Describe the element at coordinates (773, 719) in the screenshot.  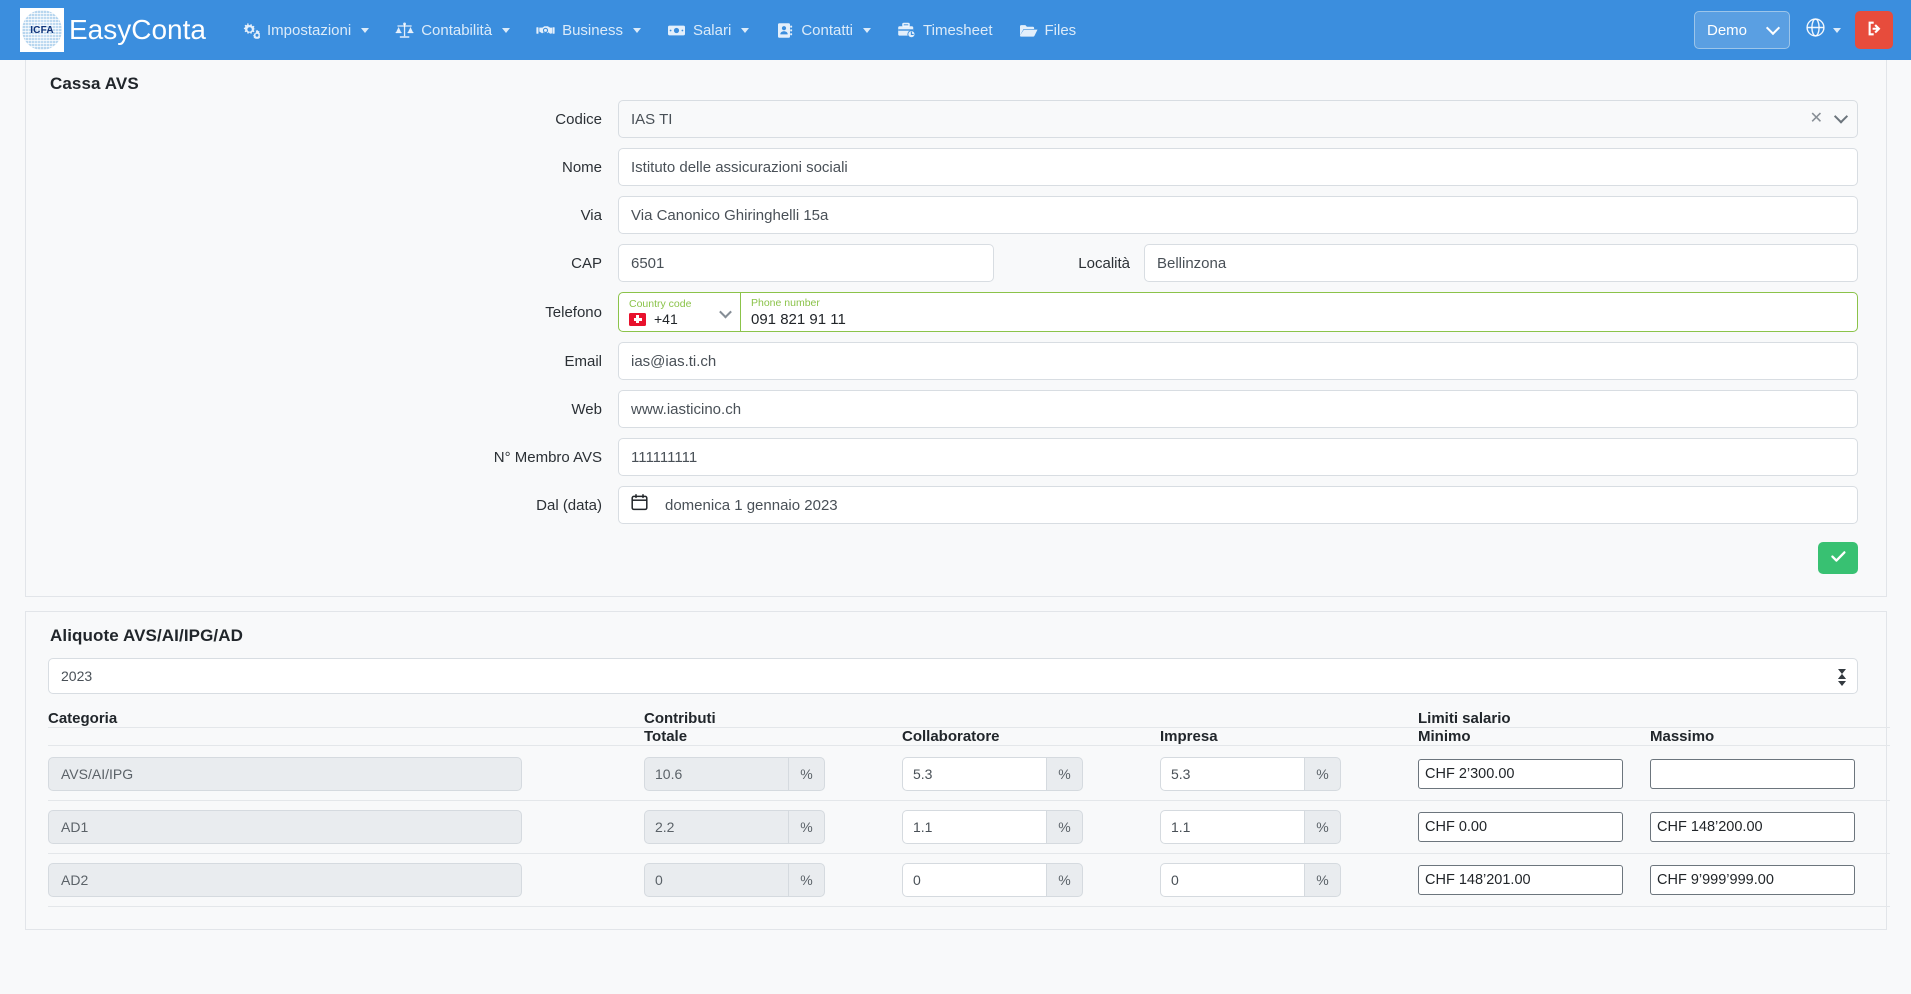
I see `header-contributi: Contributi` at that location.